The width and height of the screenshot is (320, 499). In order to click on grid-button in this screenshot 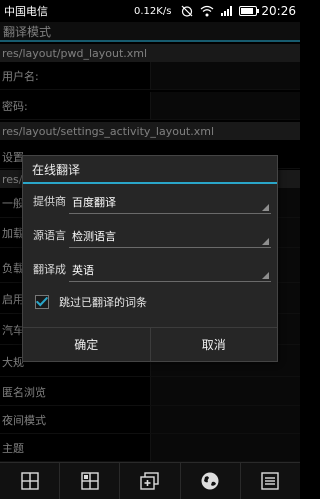, I will do `click(30, 481)`.